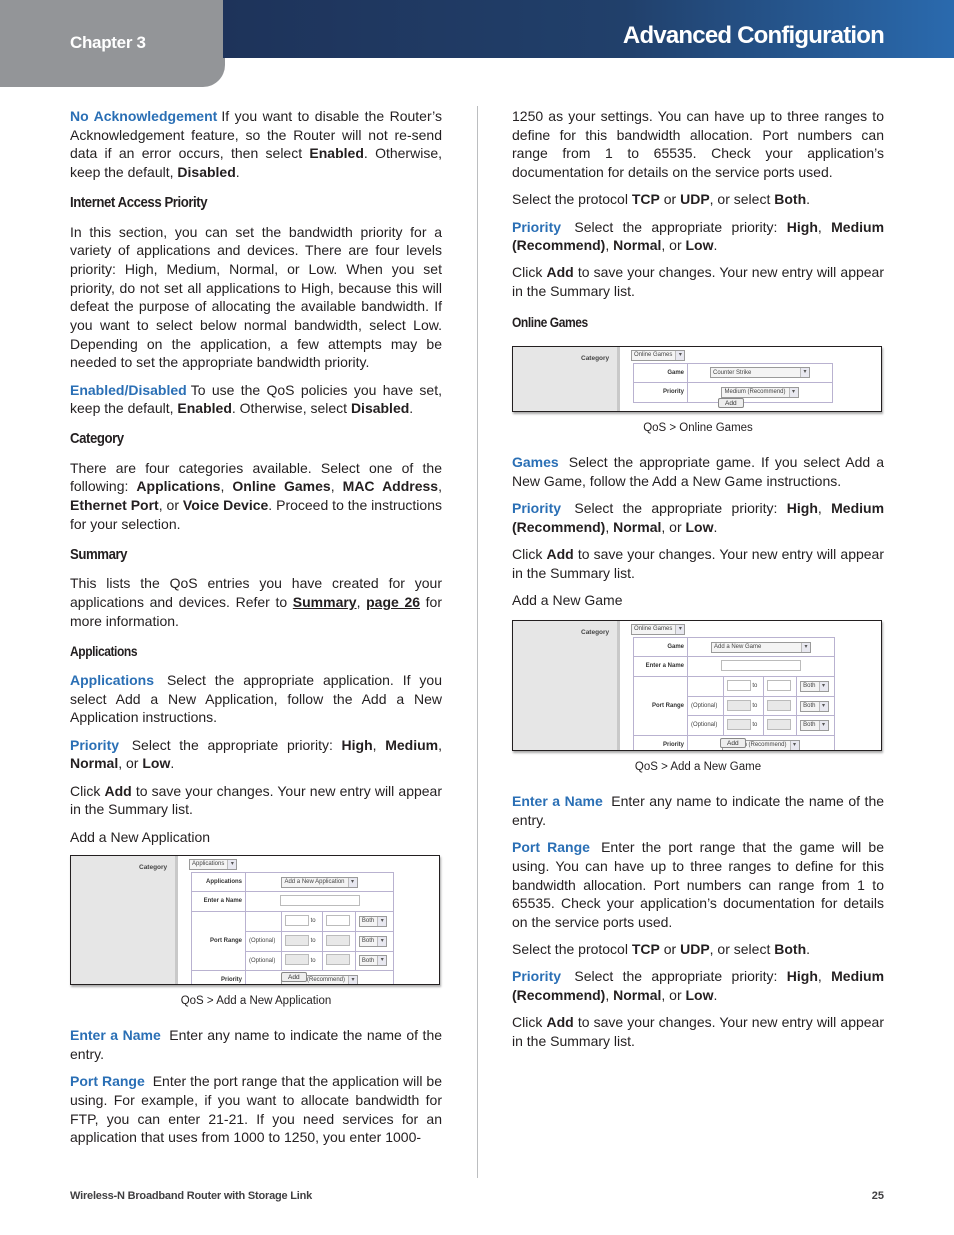 This screenshot has height=1235, width=954. Describe the element at coordinates (108, 42) in the screenshot. I see `chapter-label: Chapter 3` at that location.